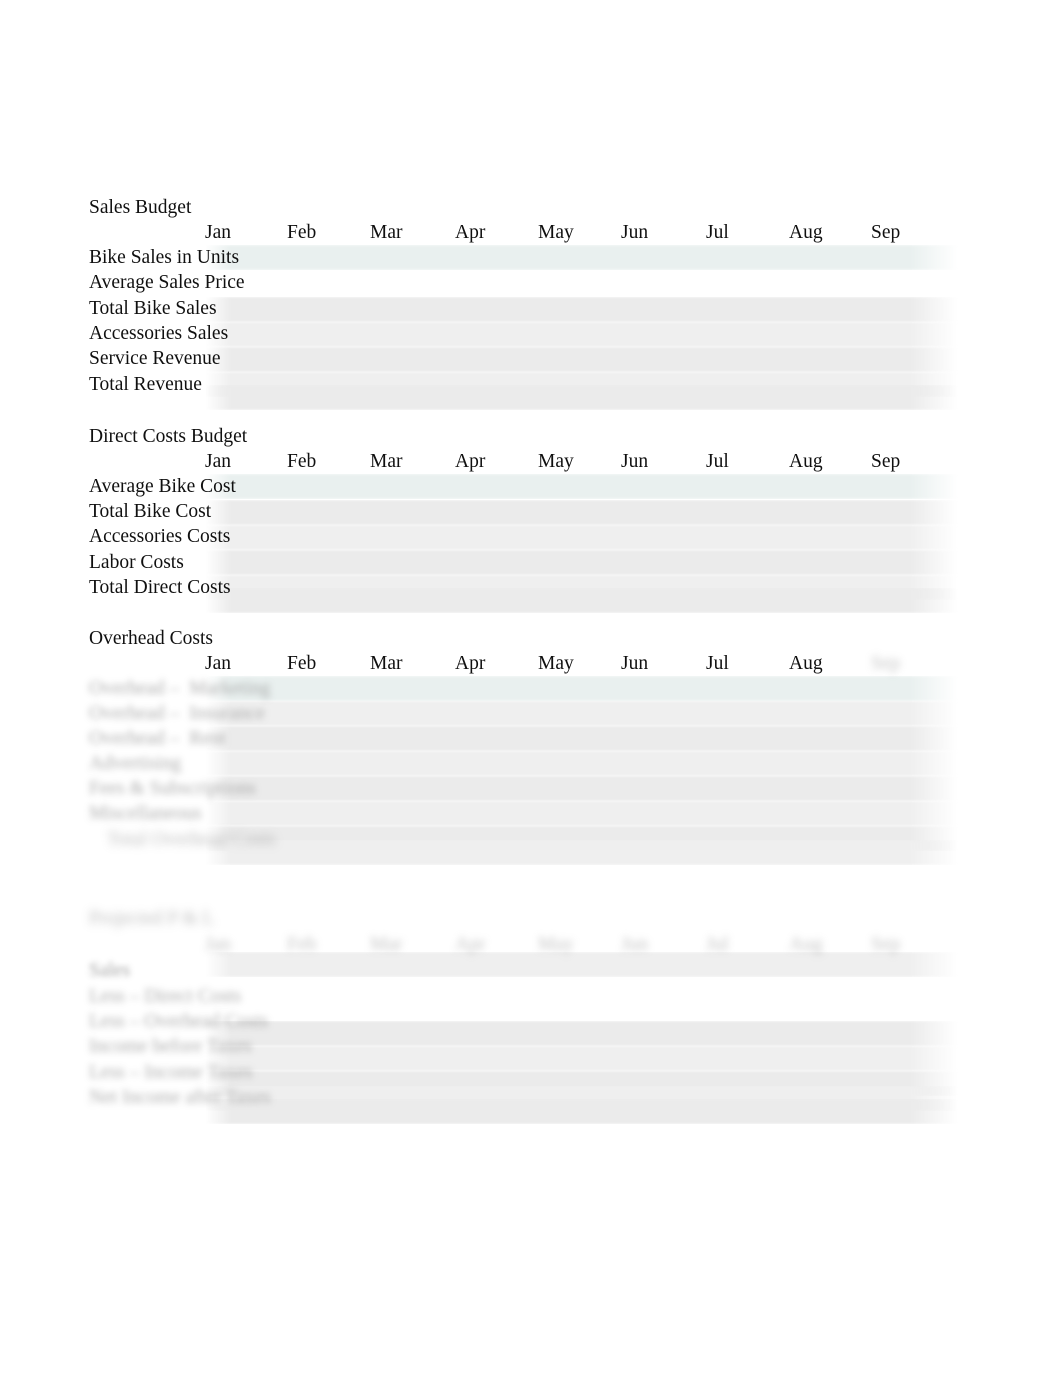  Describe the element at coordinates (155, 358) in the screenshot. I see `row-label: Service Revenue` at that location.